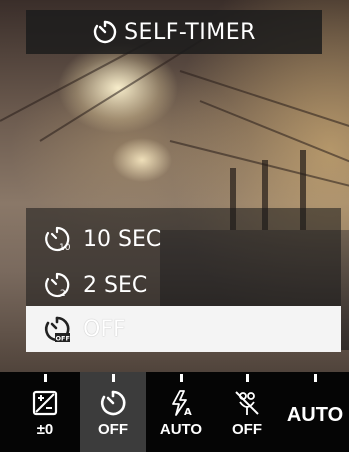 Image resolution: width=349 pixels, height=452 pixels. I want to click on flash-auto-icon: A, so click(182, 404).